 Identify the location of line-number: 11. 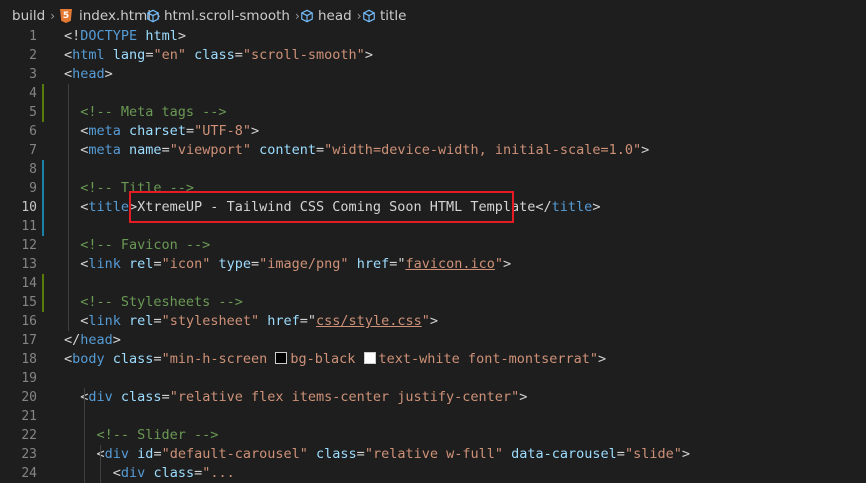
(29, 226).